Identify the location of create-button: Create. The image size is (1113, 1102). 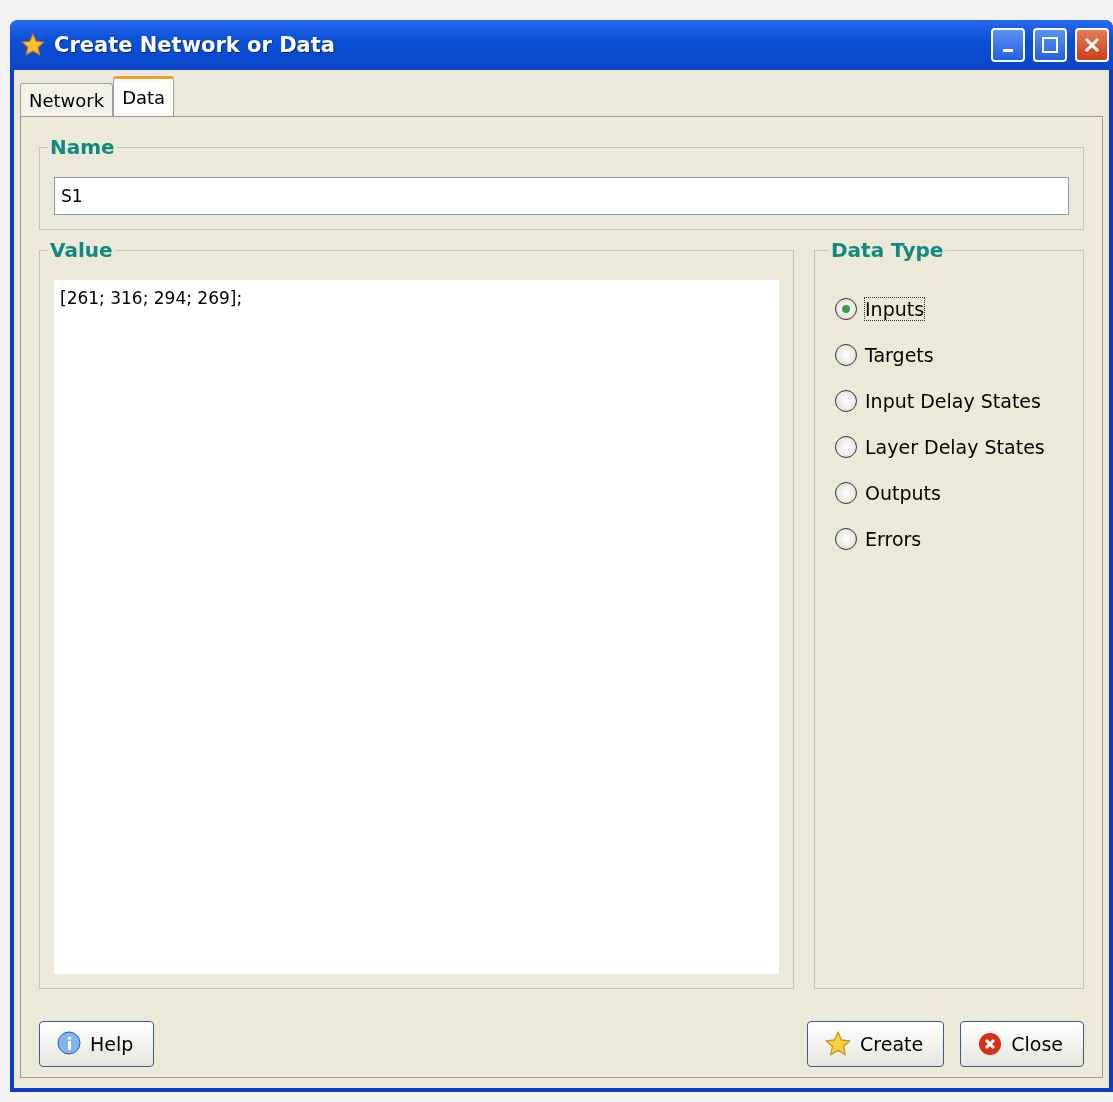
(876, 1044).